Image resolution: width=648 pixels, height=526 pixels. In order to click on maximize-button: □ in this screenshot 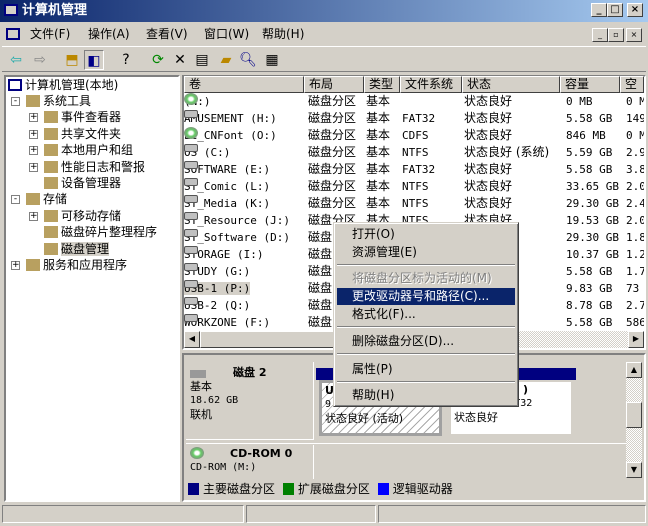, I will do `click(615, 10)`.